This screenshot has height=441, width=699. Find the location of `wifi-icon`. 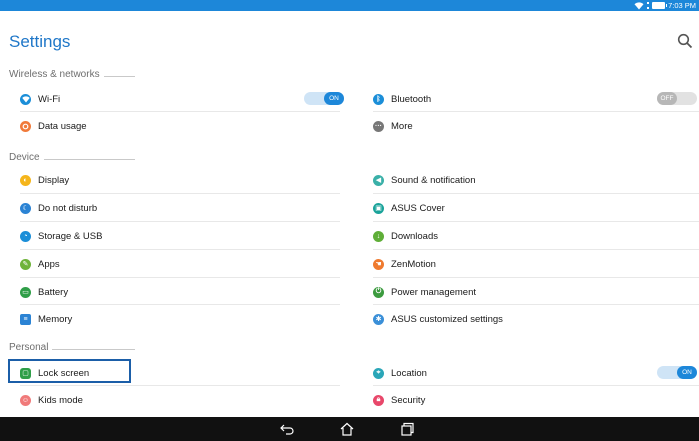

wifi-icon is located at coordinates (25, 99).